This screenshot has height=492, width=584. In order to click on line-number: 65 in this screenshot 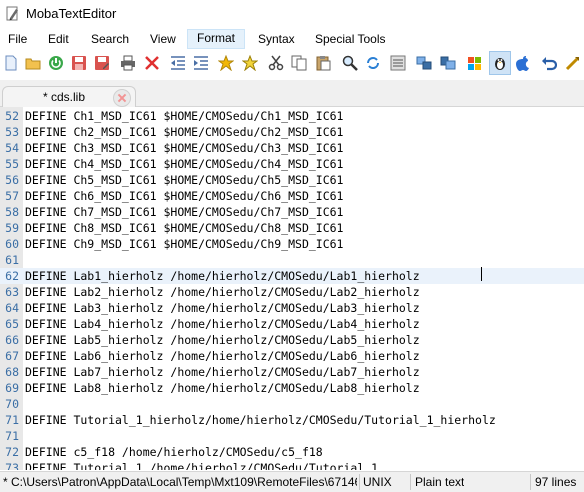, I will do `click(12, 324)`.